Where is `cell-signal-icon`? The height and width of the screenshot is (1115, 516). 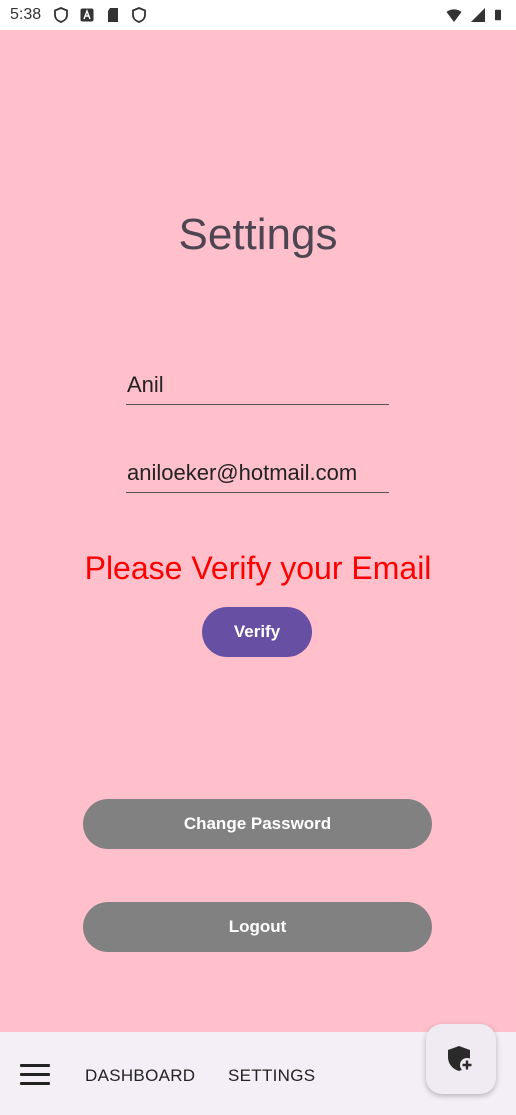
cell-signal-icon is located at coordinates (478, 15).